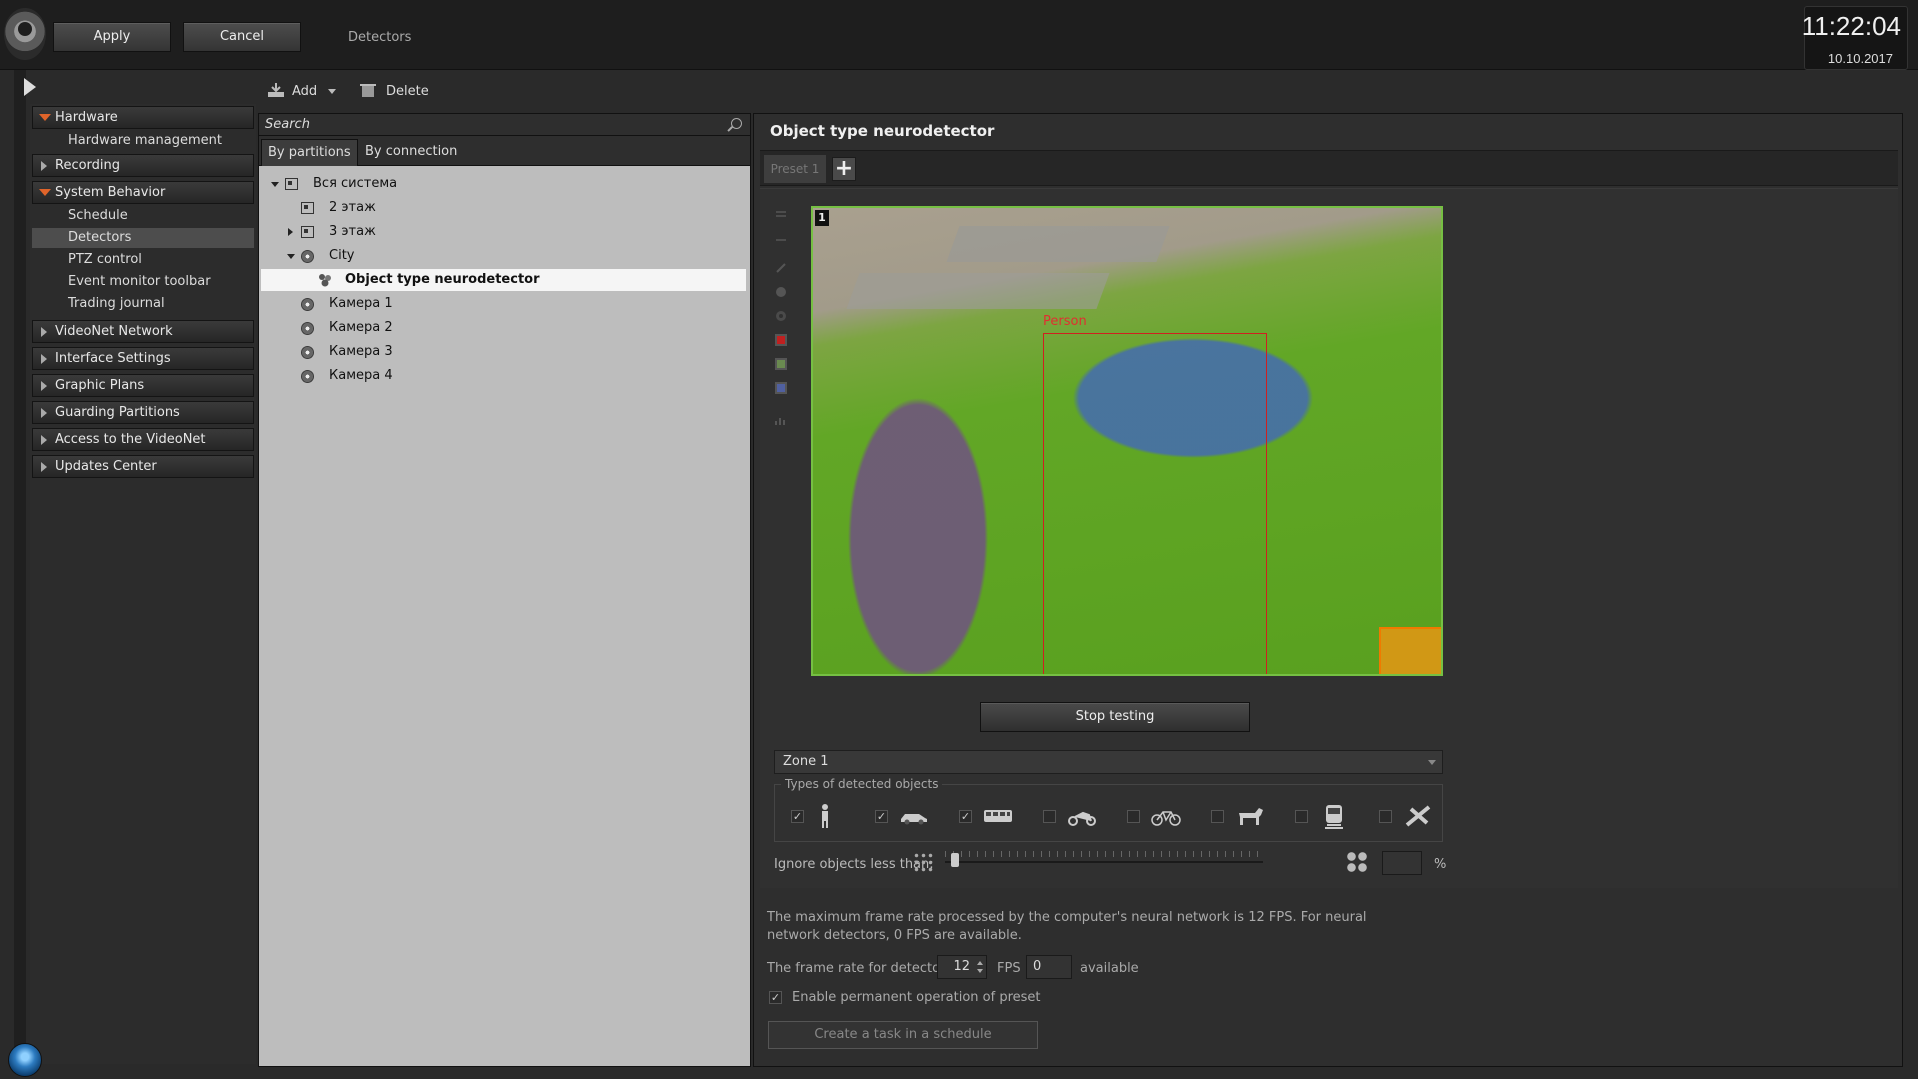  What do you see at coordinates (1301, 816) in the screenshot?
I see `type-train-checkbox` at bounding box center [1301, 816].